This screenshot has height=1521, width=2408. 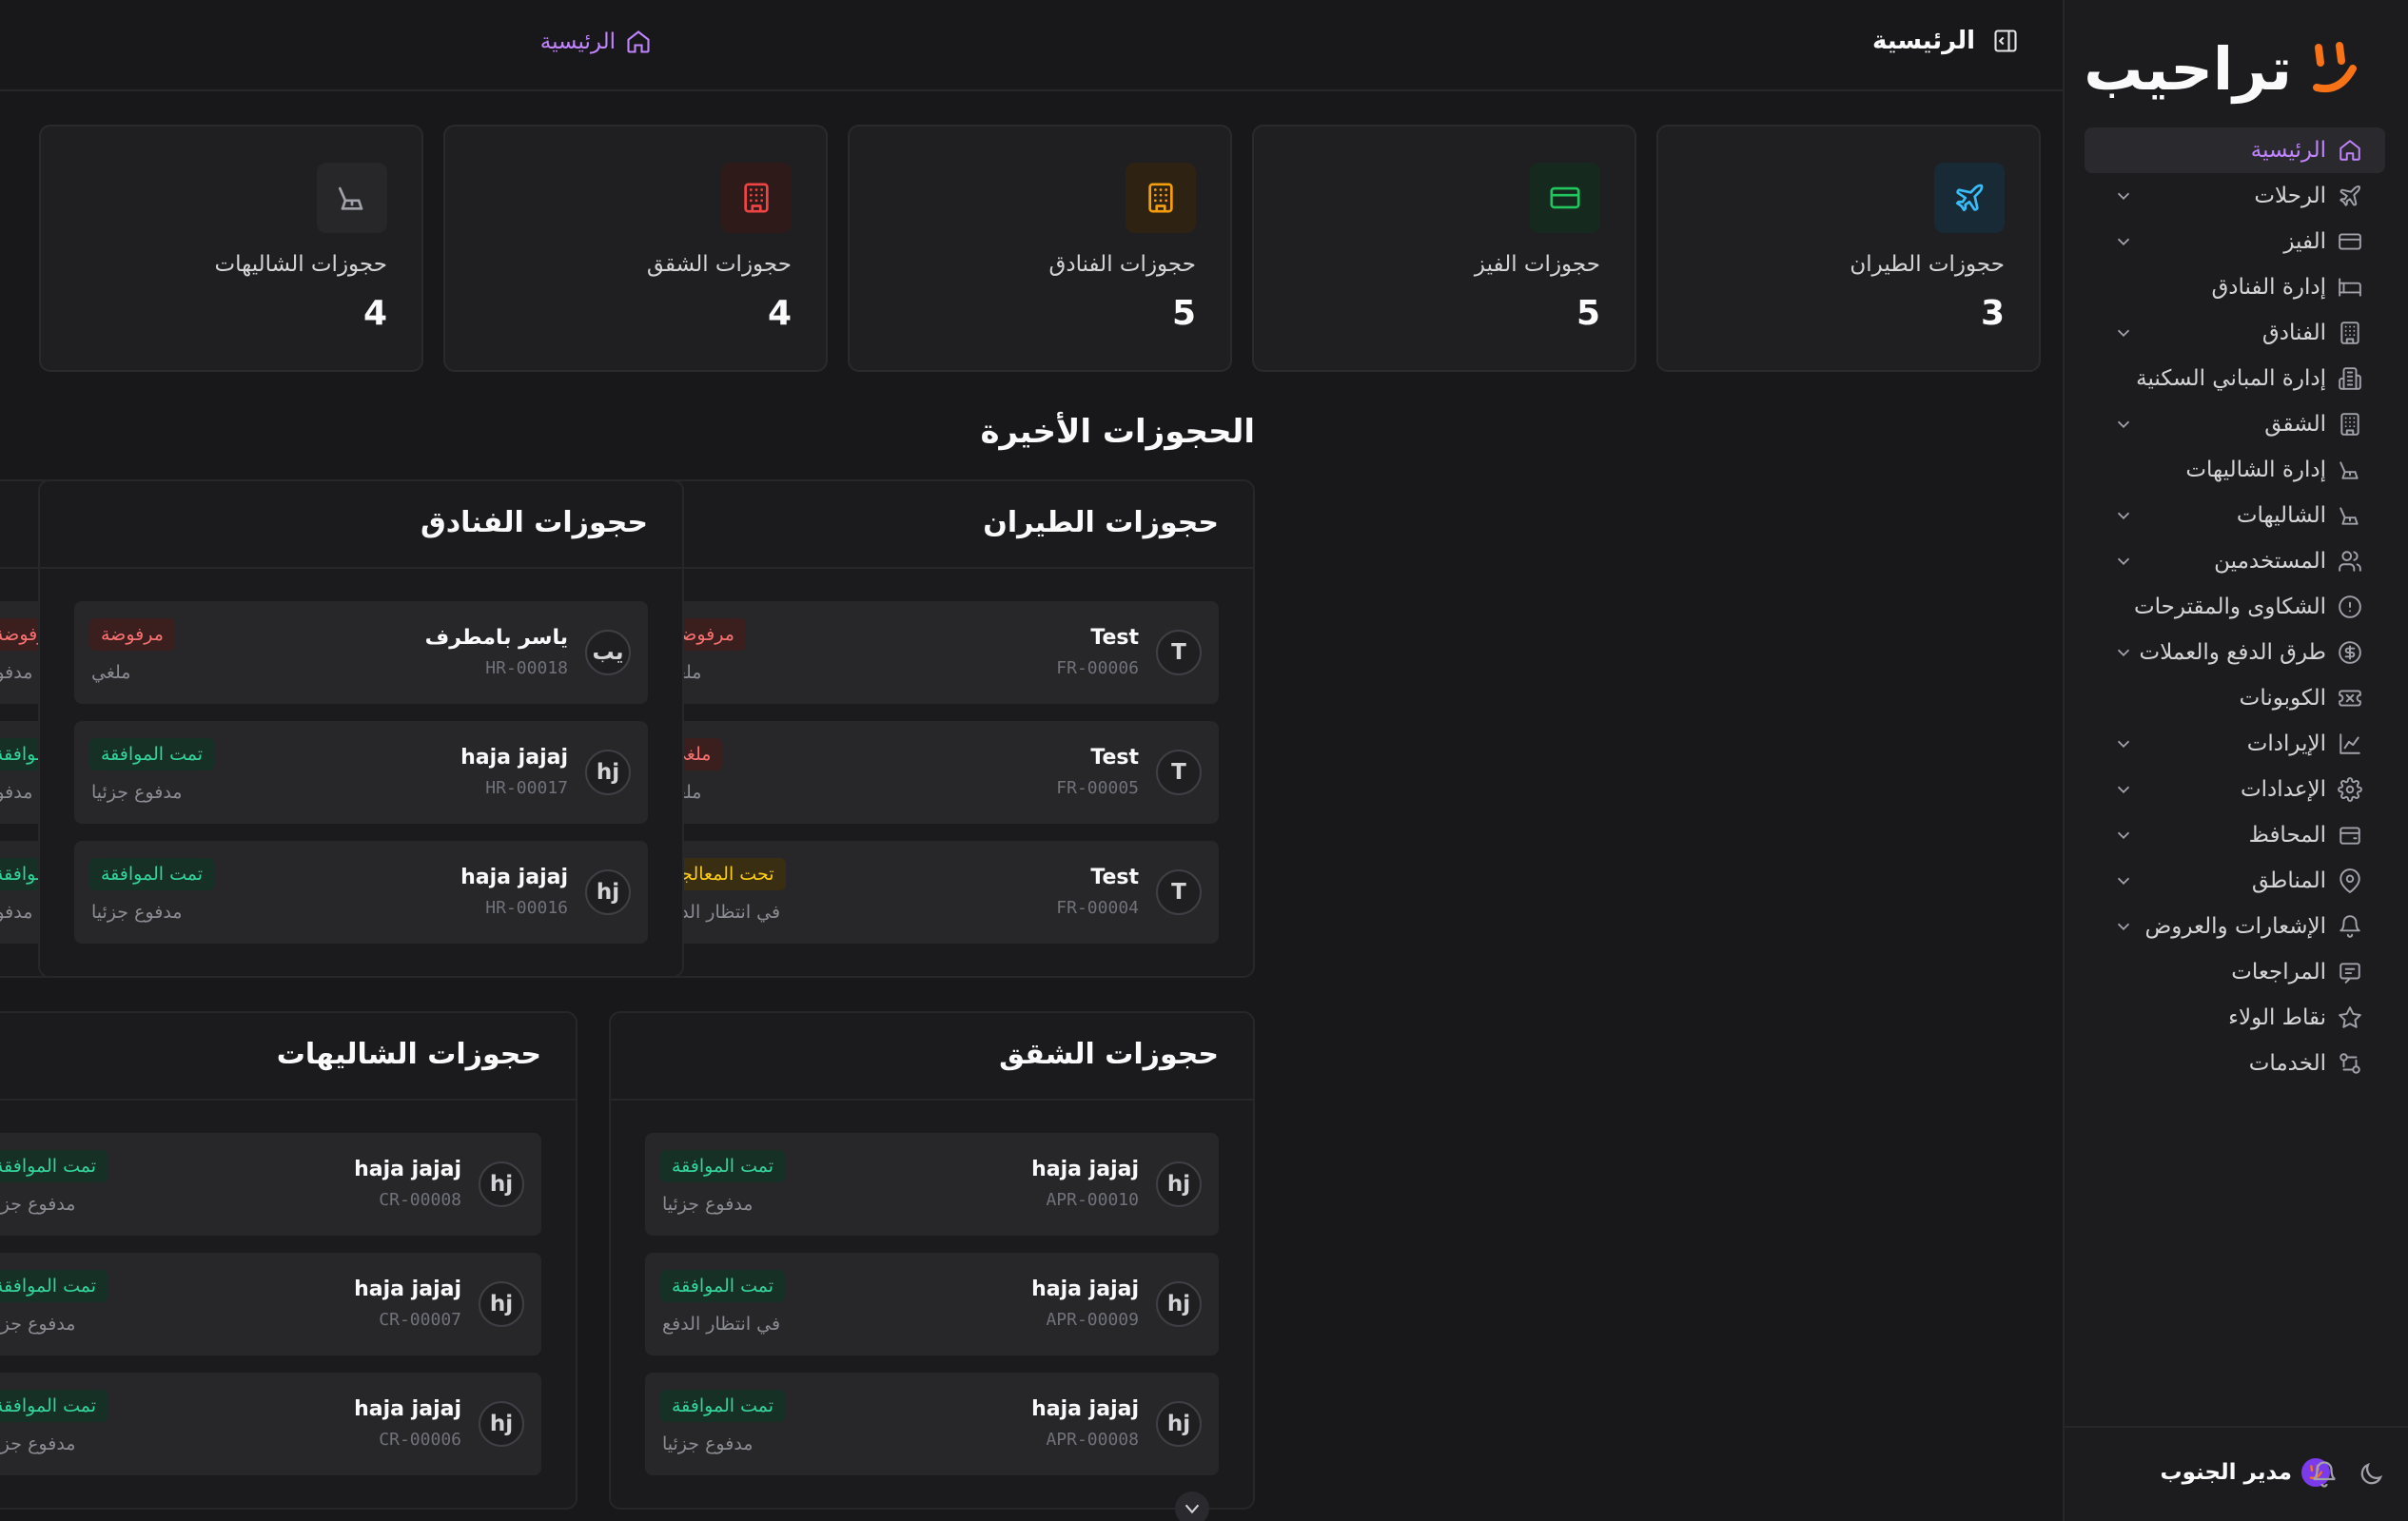 I want to click on sidebar-item-label: المحافظ, so click(x=2287, y=835).